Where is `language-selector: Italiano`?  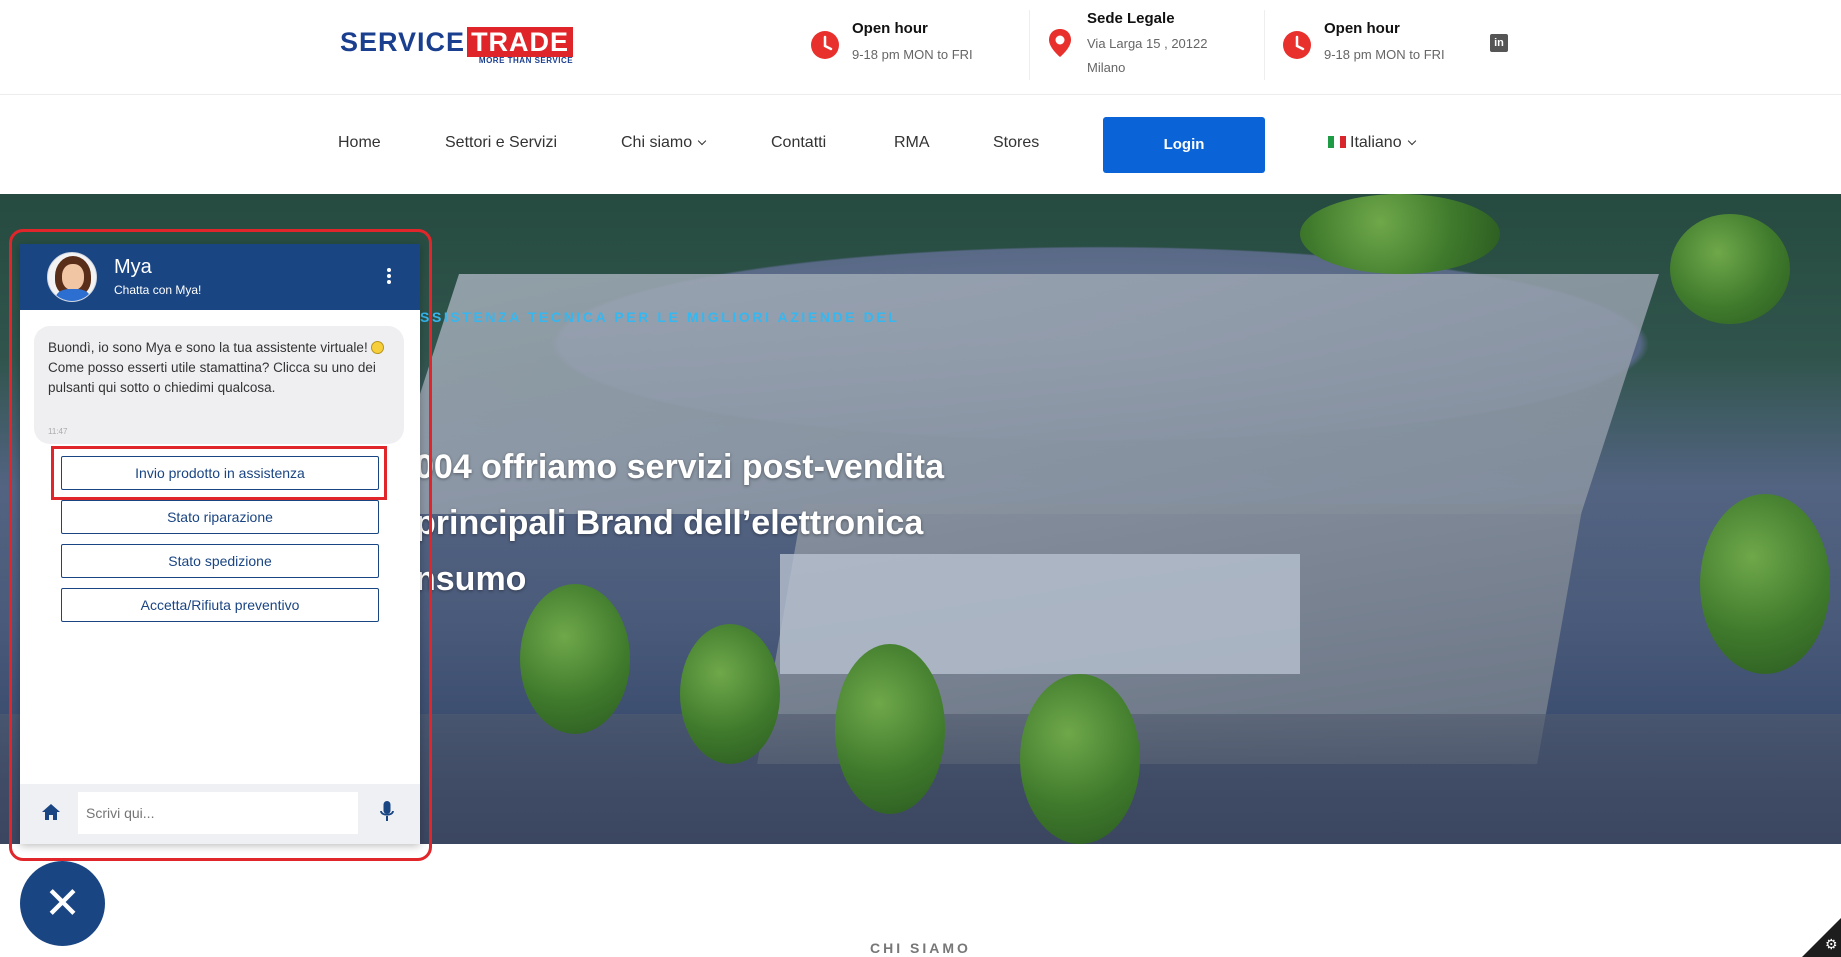 language-selector: Italiano is located at coordinates (1372, 143).